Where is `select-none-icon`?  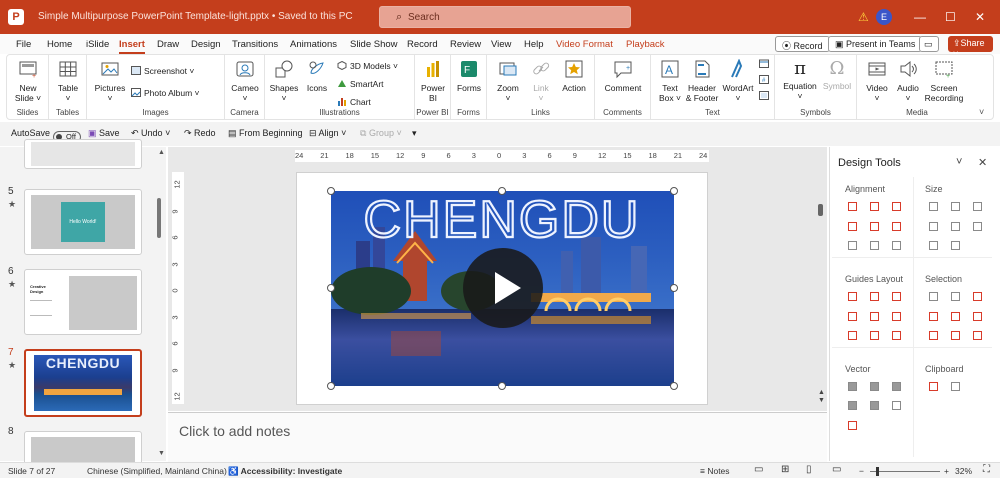
select-none-icon is located at coordinates (977, 335).